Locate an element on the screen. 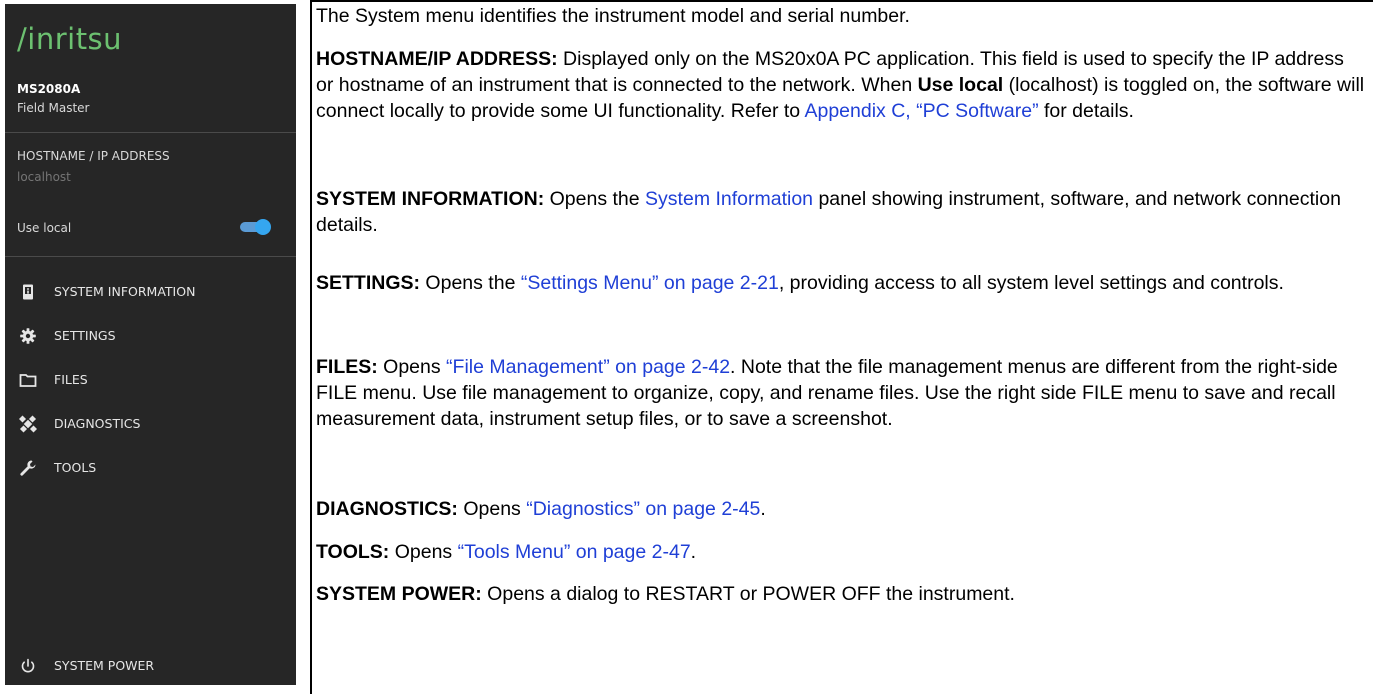 This screenshot has height=694, width=1373. power-icon is located at coordinates (28, 666).